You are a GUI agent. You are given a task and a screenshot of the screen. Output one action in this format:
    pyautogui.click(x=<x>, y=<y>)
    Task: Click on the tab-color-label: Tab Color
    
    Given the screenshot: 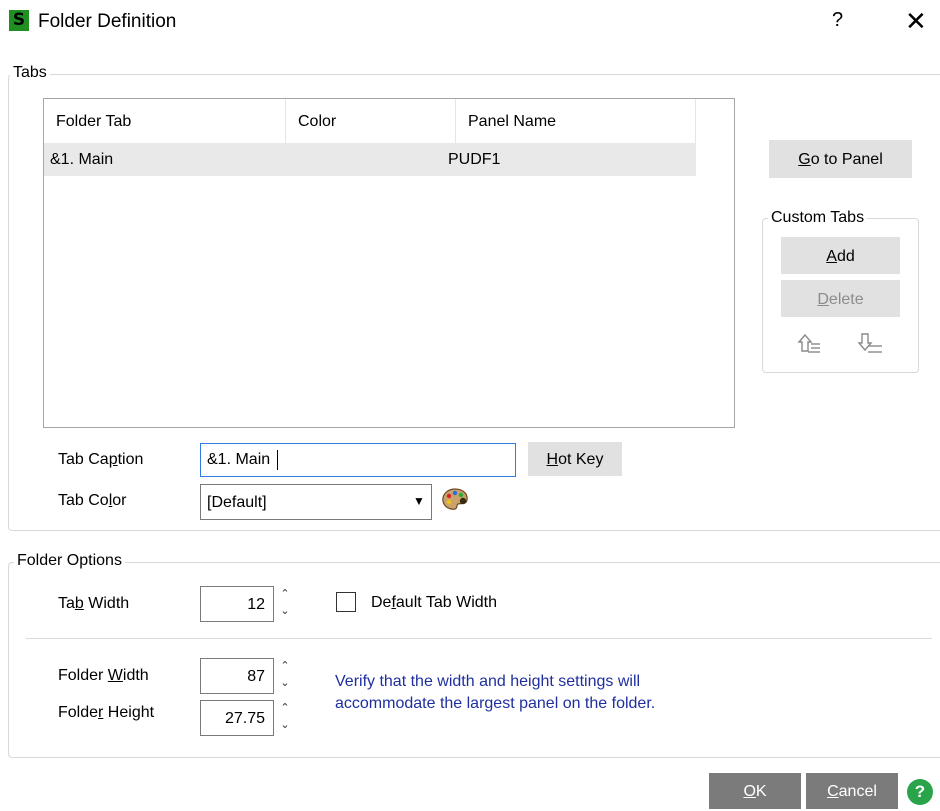 What is the action you would take?
    pyautogui.click(x=92, y=500)
    